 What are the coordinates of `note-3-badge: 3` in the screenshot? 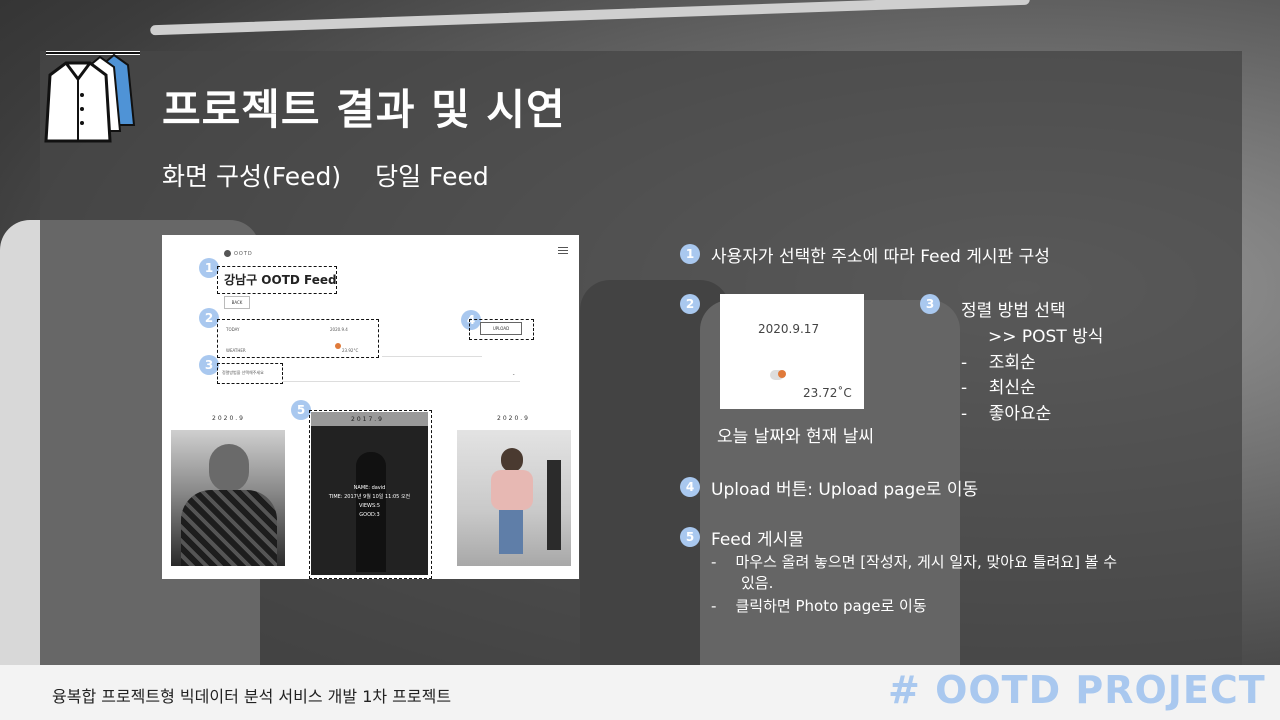 It's located at (930, 304).